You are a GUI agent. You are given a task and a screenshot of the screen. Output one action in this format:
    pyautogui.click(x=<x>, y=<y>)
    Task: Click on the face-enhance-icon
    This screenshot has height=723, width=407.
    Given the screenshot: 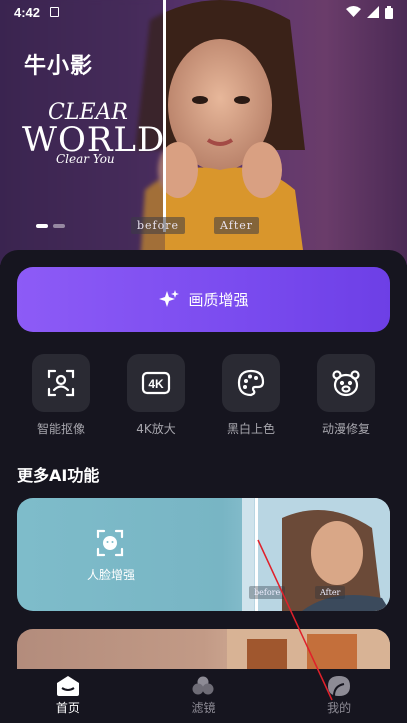 What is the action you would take?
    pyautogui.click(x=110, y=543)
    